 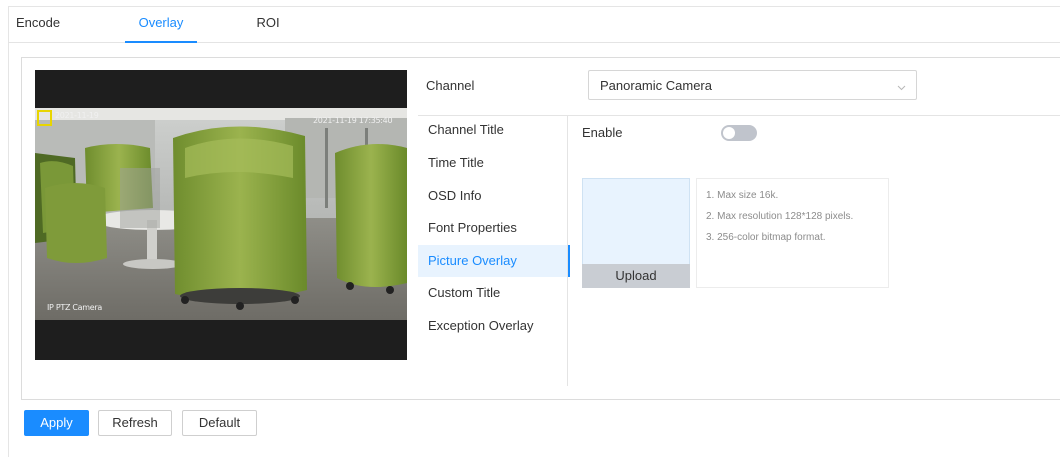 What do you see at coordinates (567, 251) in the screenshot?
I see `divider-vertical` at bounding box center [567, 251].